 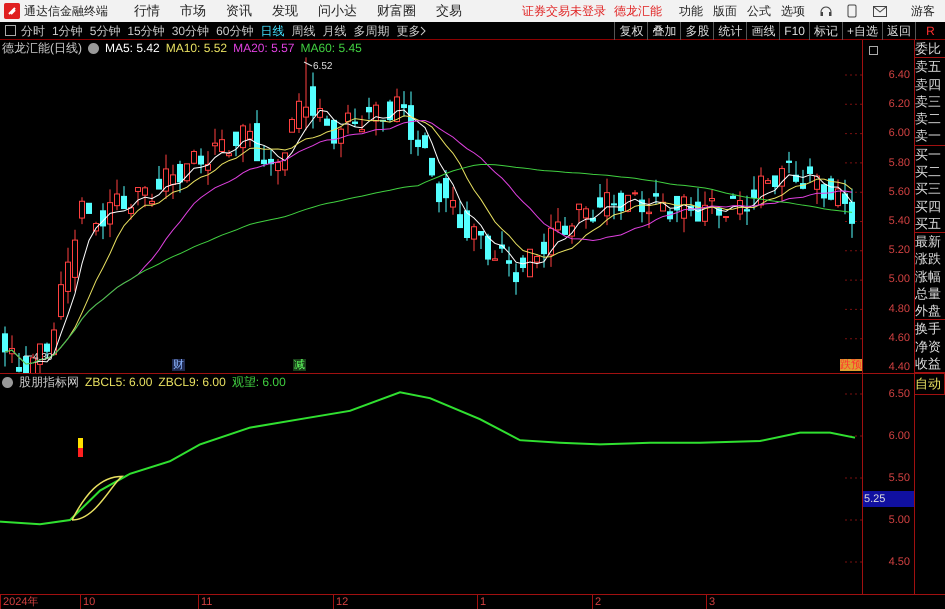 I want to click on quote-field-label: 卖四, so click(x=928, y=84).